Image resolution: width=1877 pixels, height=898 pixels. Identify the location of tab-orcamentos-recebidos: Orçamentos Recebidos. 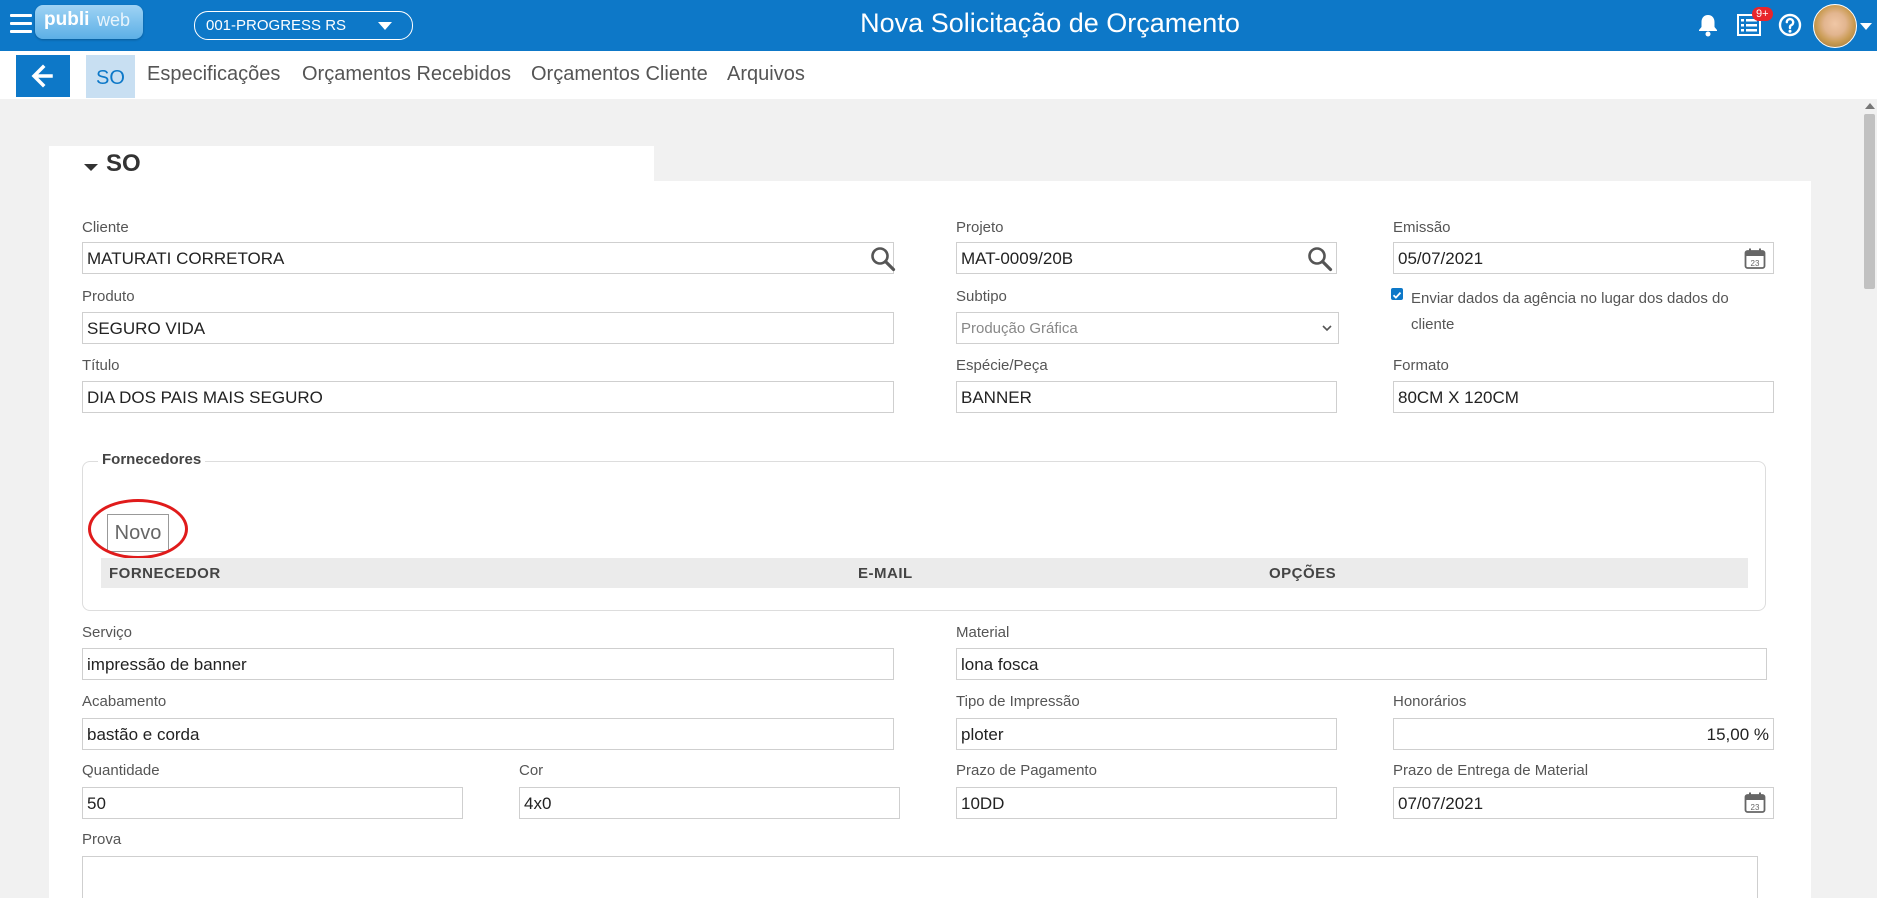
(406, 74).